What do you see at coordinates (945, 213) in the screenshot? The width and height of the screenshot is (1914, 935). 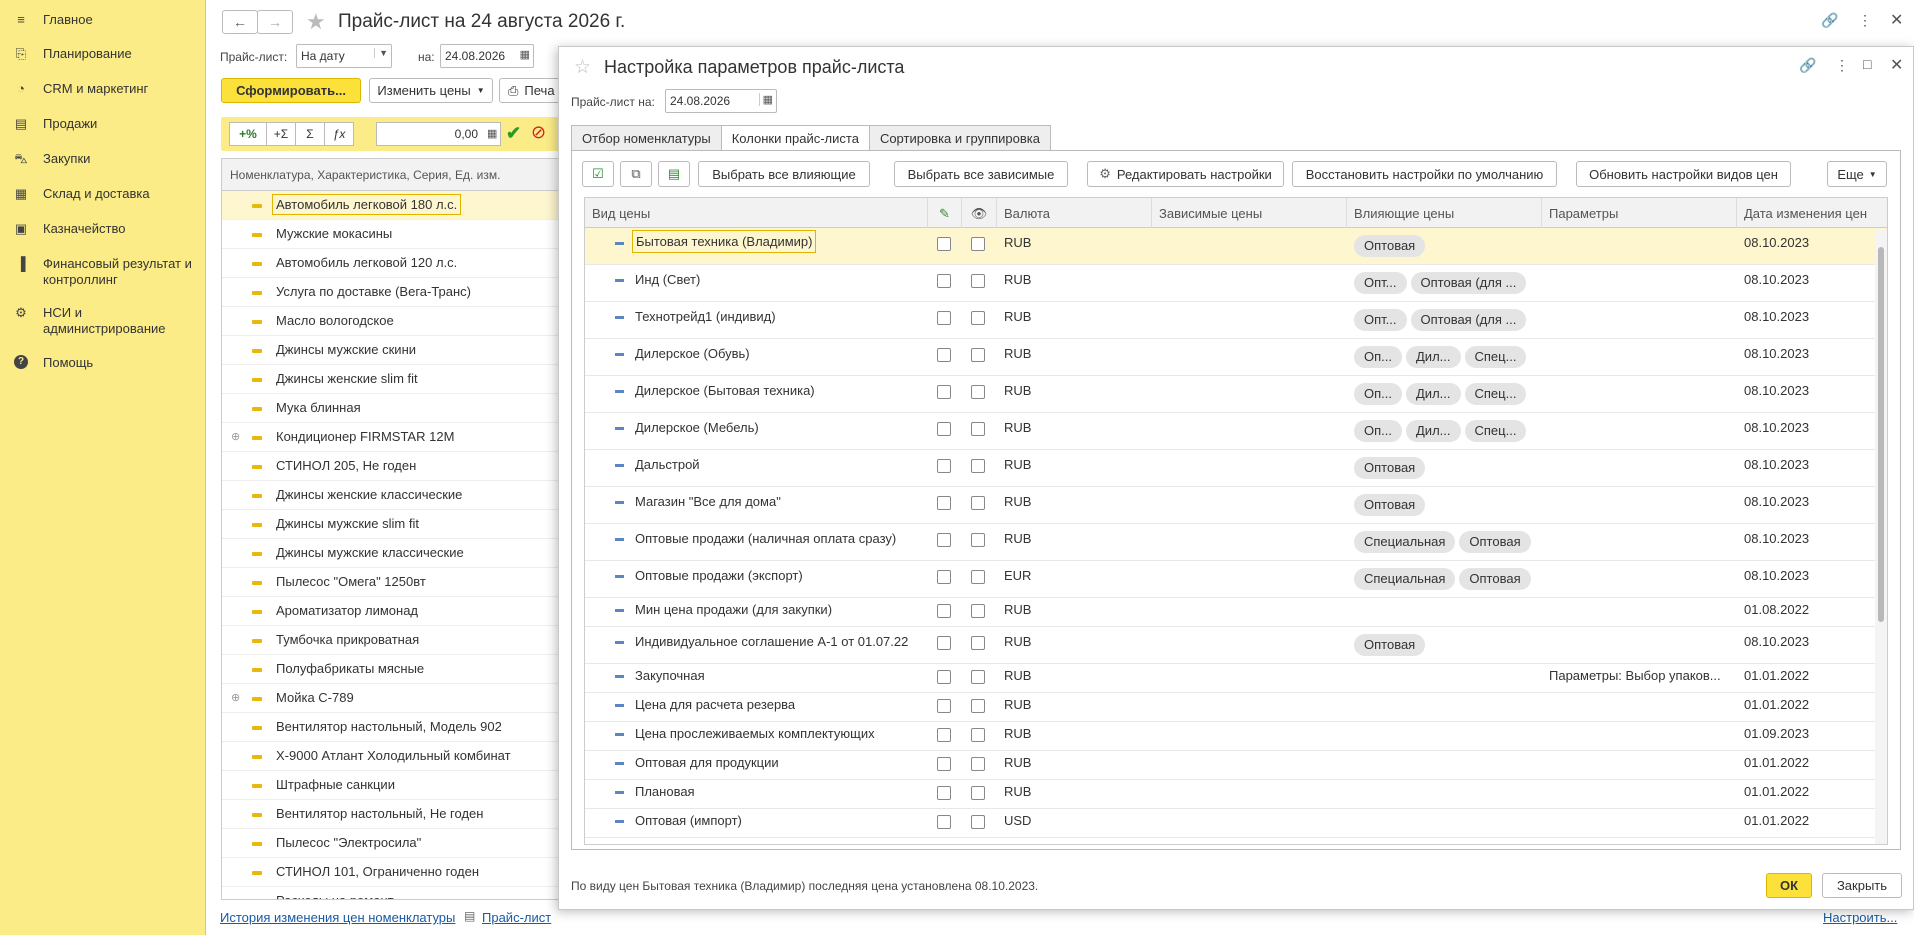 I see `column-edit-icon: ✎` at bounding box center [945, 213].